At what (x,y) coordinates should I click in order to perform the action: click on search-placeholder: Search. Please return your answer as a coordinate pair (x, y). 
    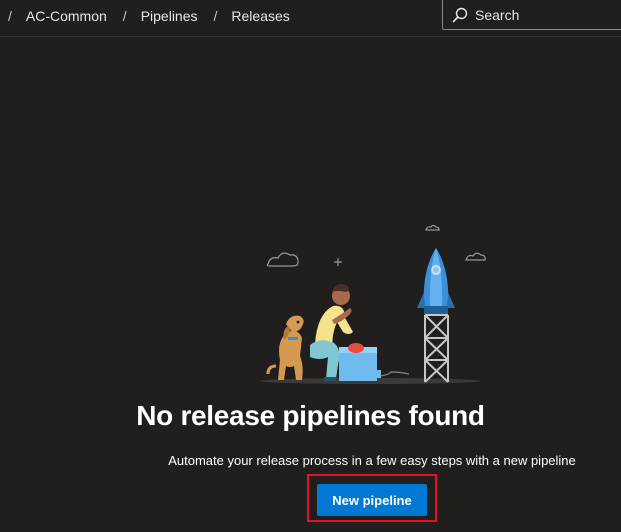
    Looking at the image, I should click on (497, 14).